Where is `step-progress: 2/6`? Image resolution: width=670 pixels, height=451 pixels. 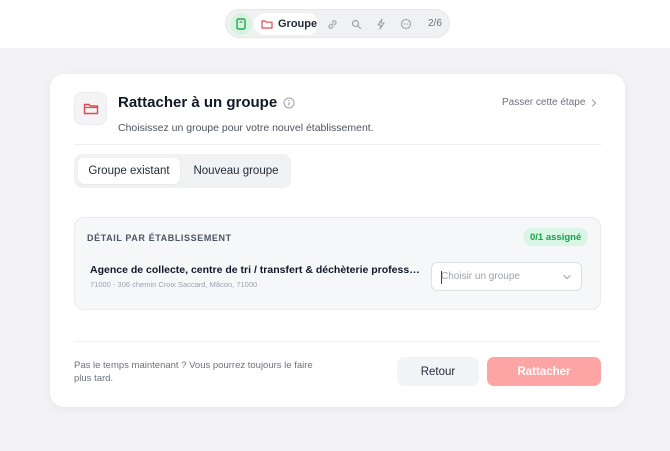 step-progress: 2/6 is located at coordinates (435, 23).